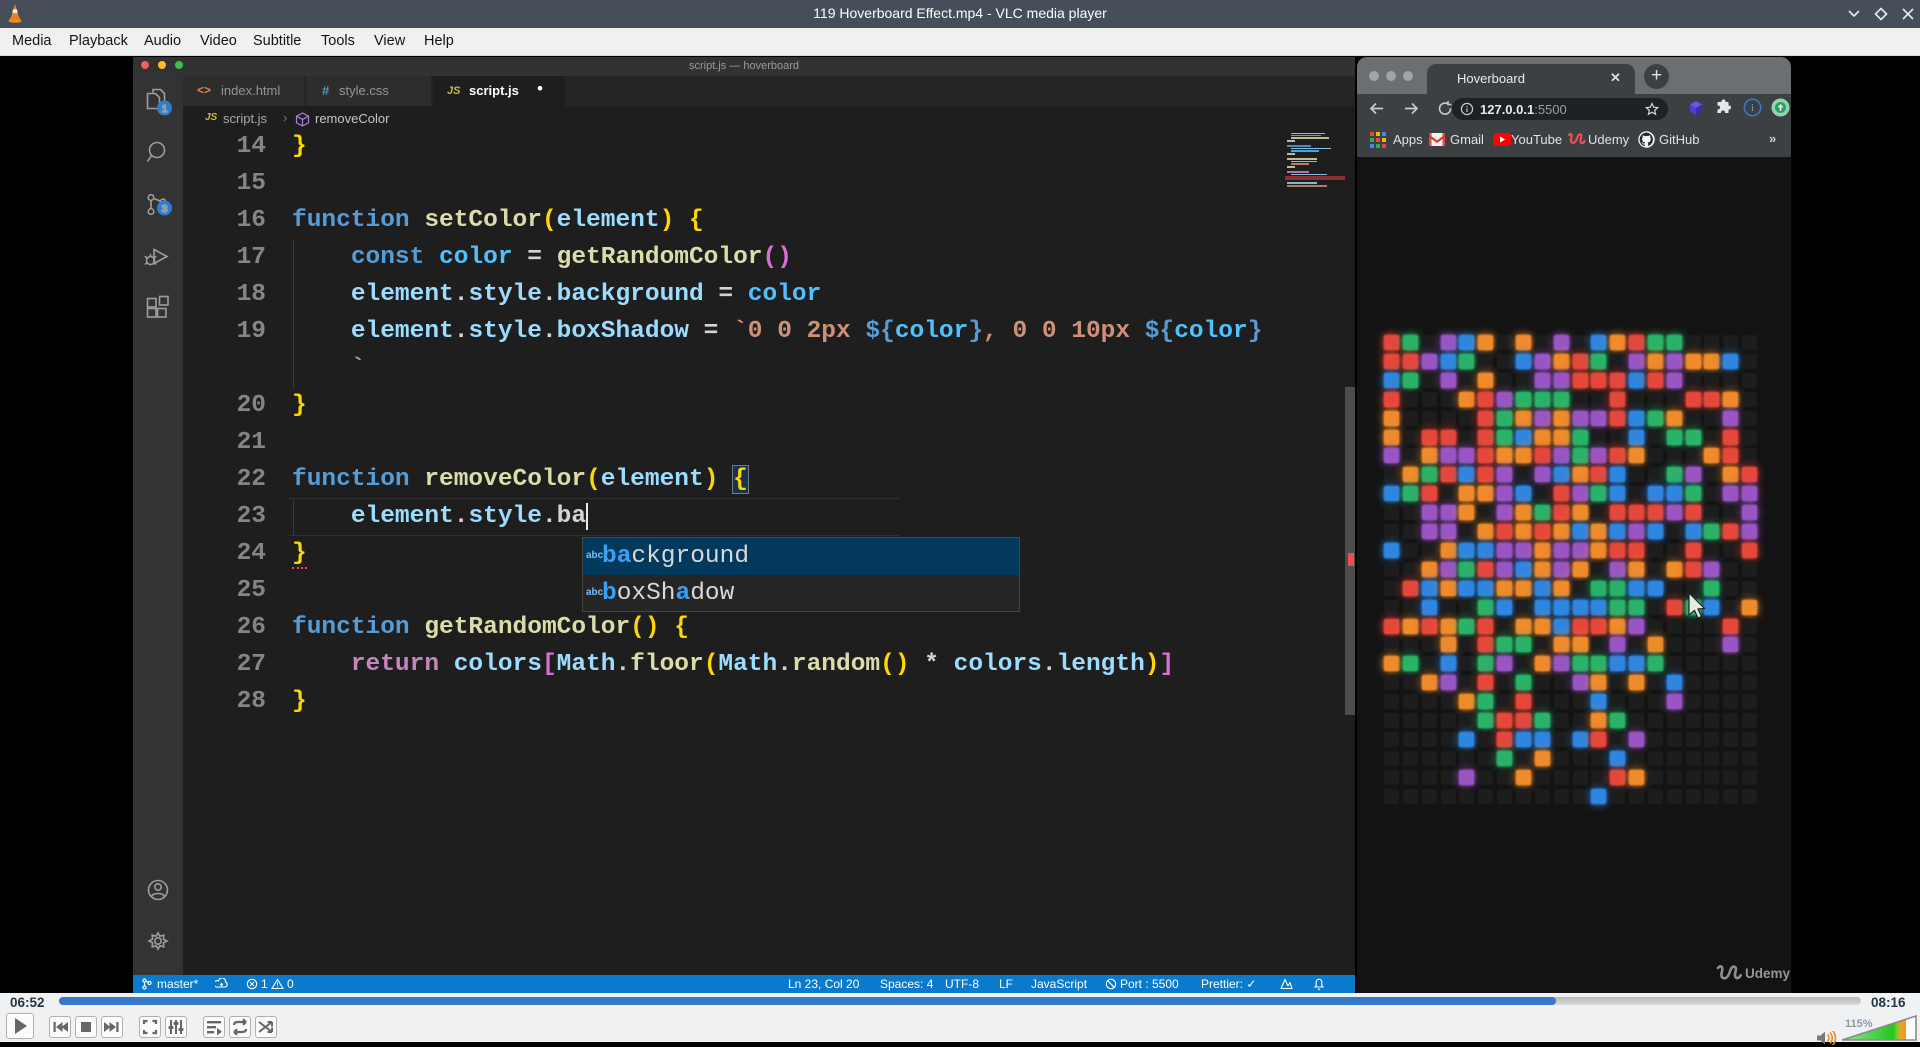 This screenshot has height=1047, width=1920. Describe the element at coordinates (165, 209) in the screenshot. I see `svg-text: 3` at that location.